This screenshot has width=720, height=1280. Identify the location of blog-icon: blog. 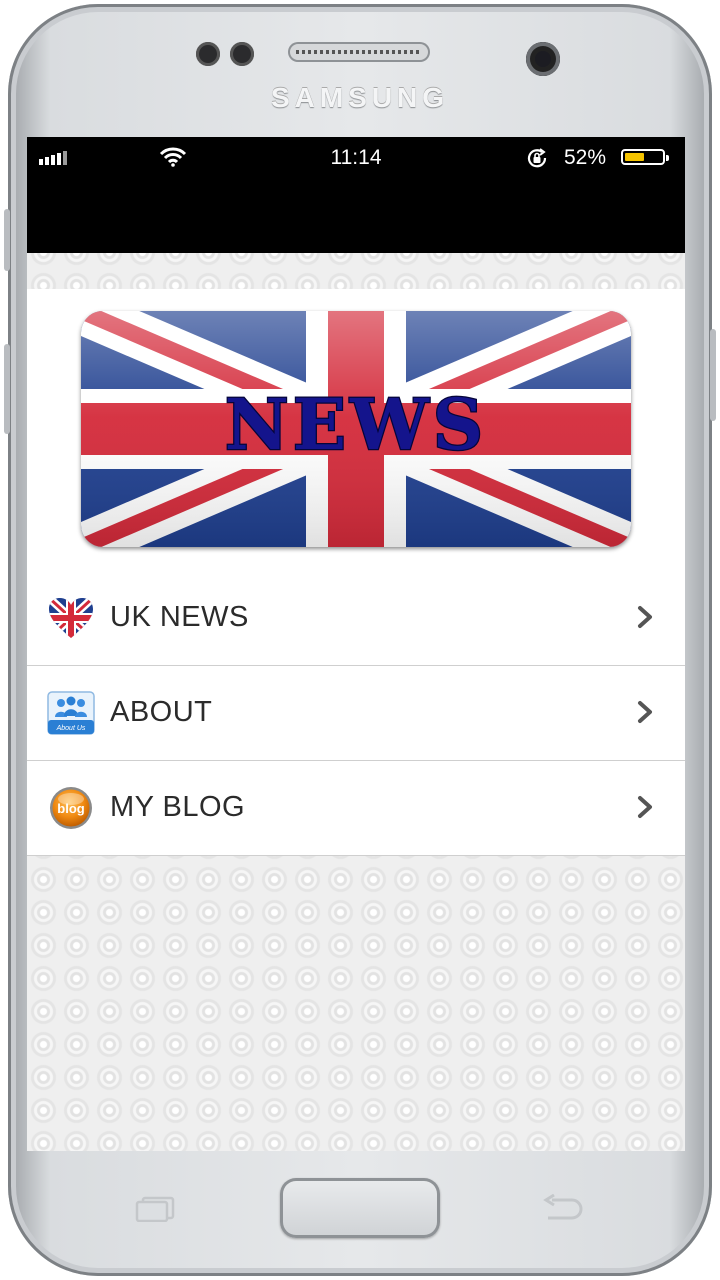
(71, 808).